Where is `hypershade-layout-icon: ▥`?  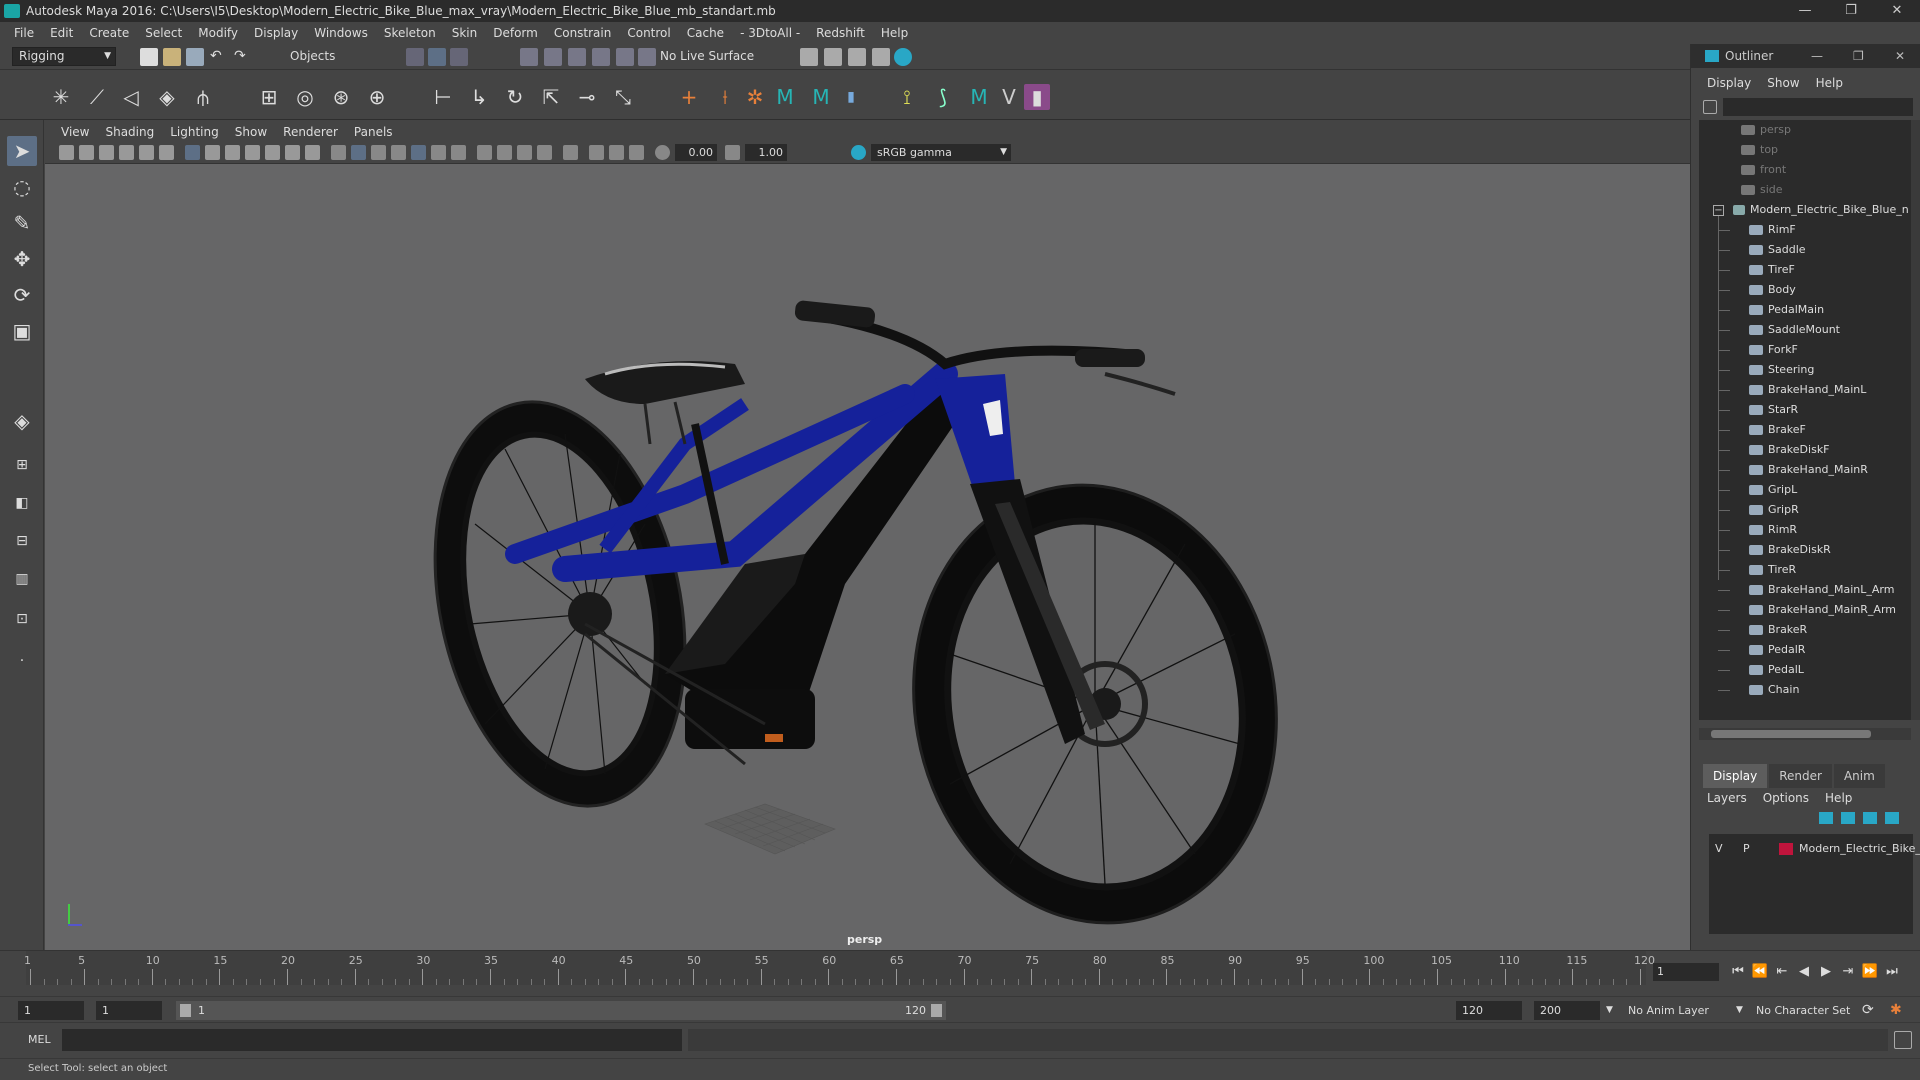
hypershade-layout-icon: ▥ is located at coordinates (22, 579).